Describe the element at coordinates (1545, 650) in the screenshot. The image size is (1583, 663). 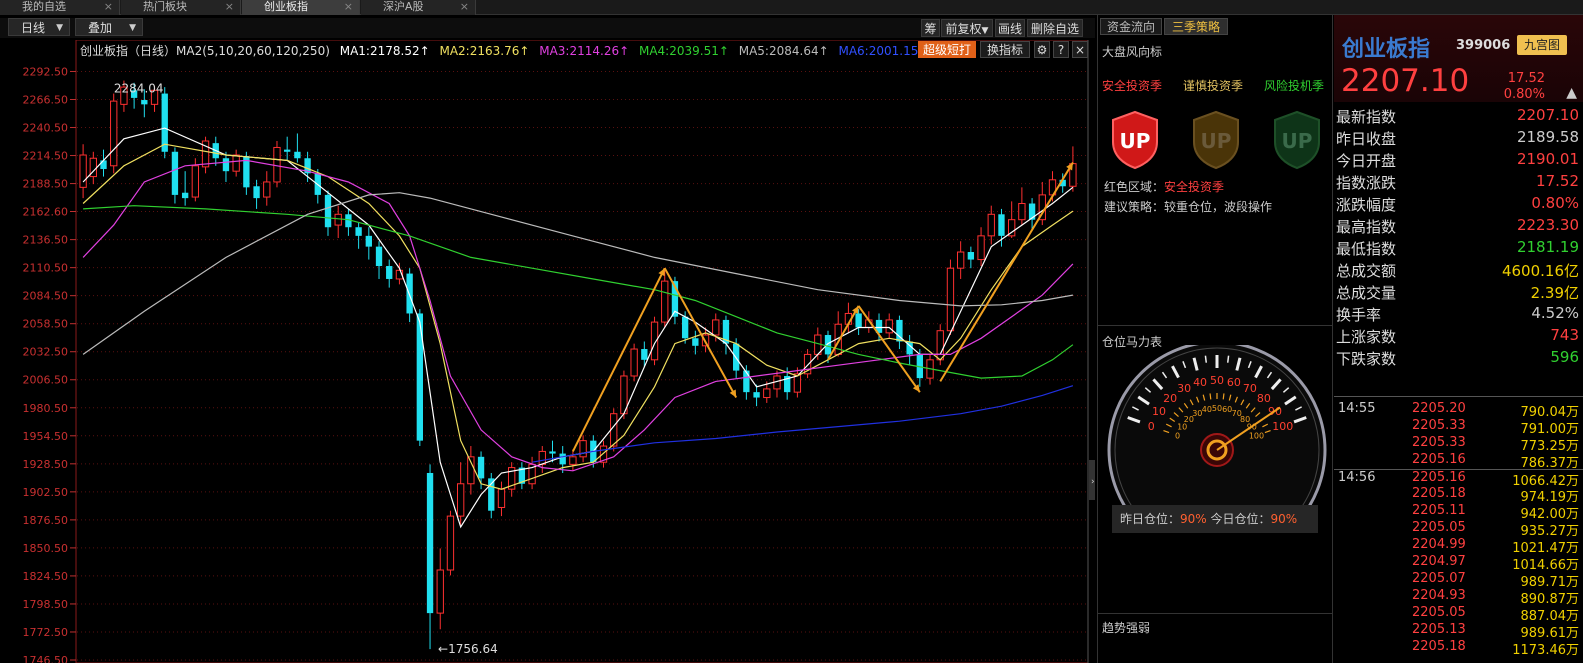
I see `tick-volume: 1173.46万` at that location.